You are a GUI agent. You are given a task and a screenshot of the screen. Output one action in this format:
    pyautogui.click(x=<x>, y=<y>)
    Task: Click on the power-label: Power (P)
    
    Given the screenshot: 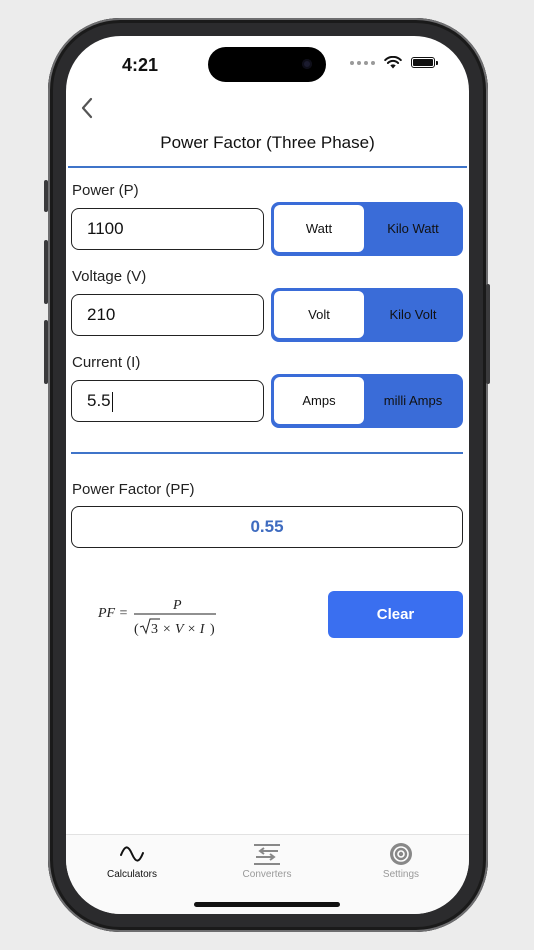 What is the action you would take?
    pyautogui.click(x=105, y=190)
    